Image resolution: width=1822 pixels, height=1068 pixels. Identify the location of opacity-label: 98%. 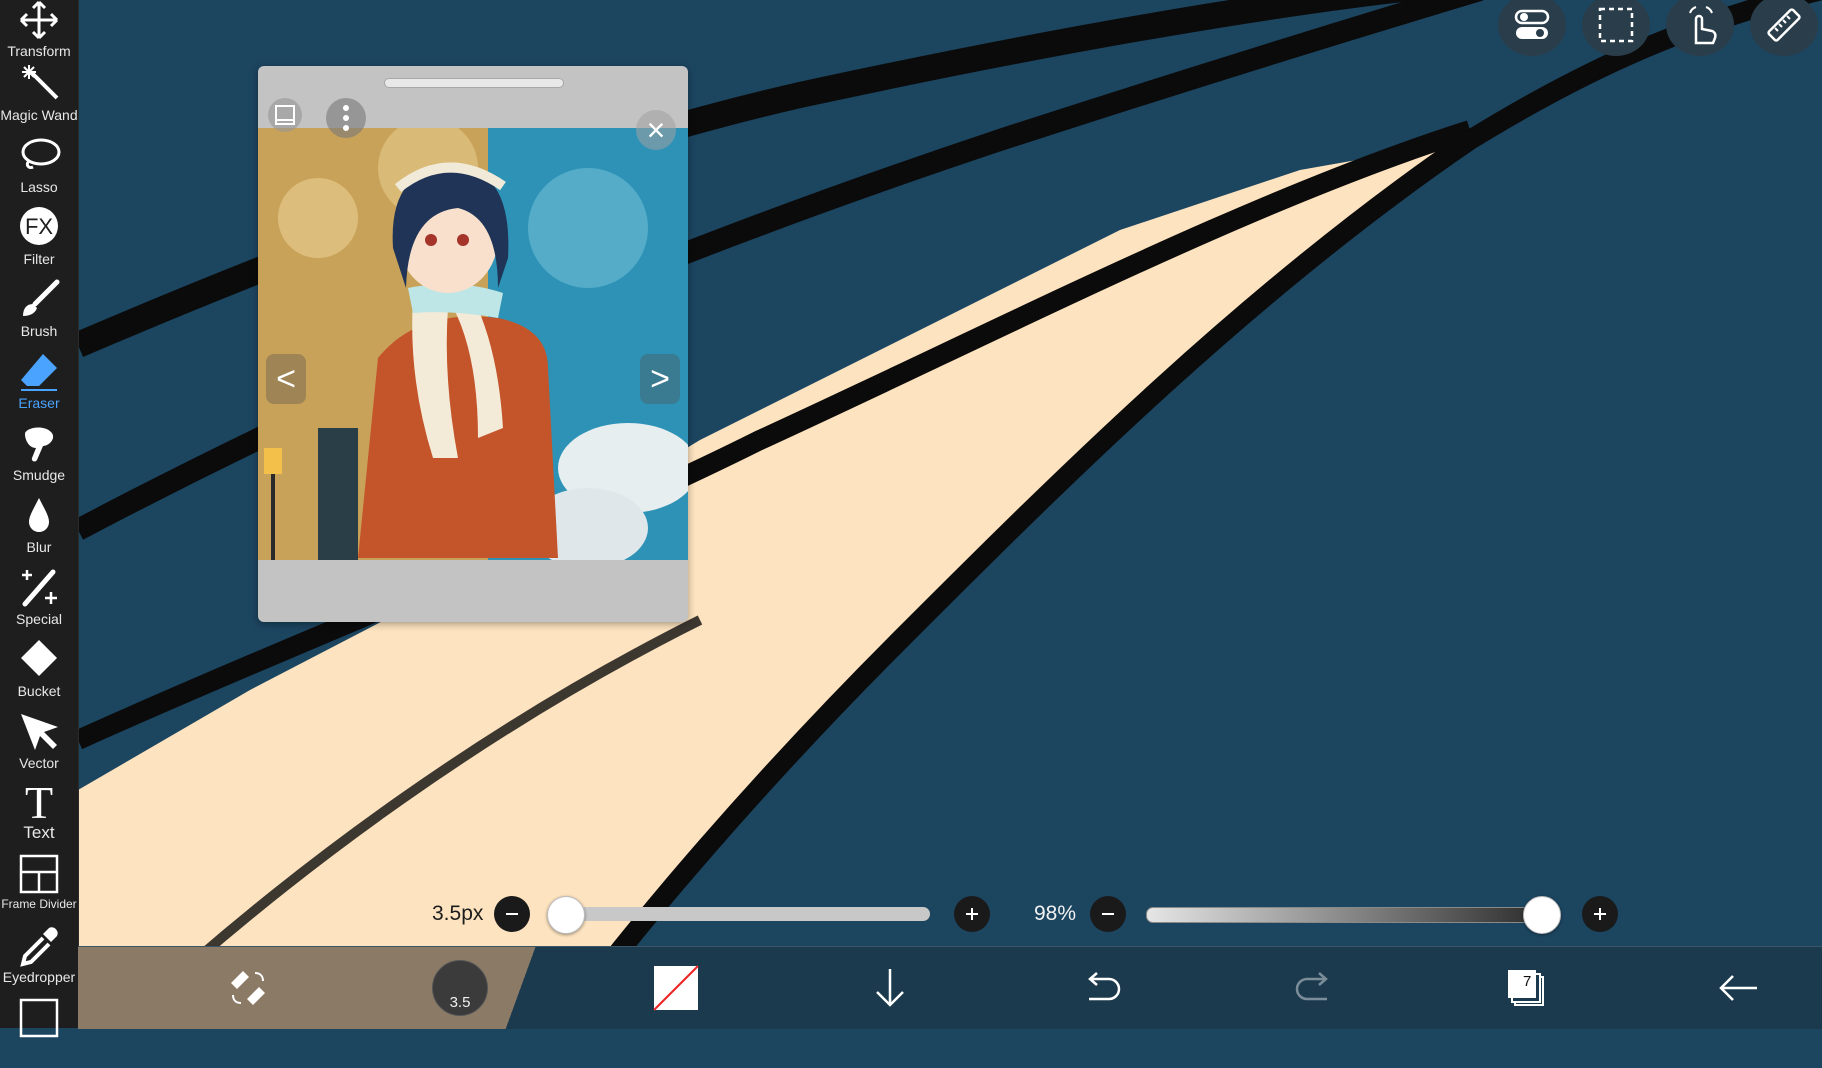
(1055, 913).